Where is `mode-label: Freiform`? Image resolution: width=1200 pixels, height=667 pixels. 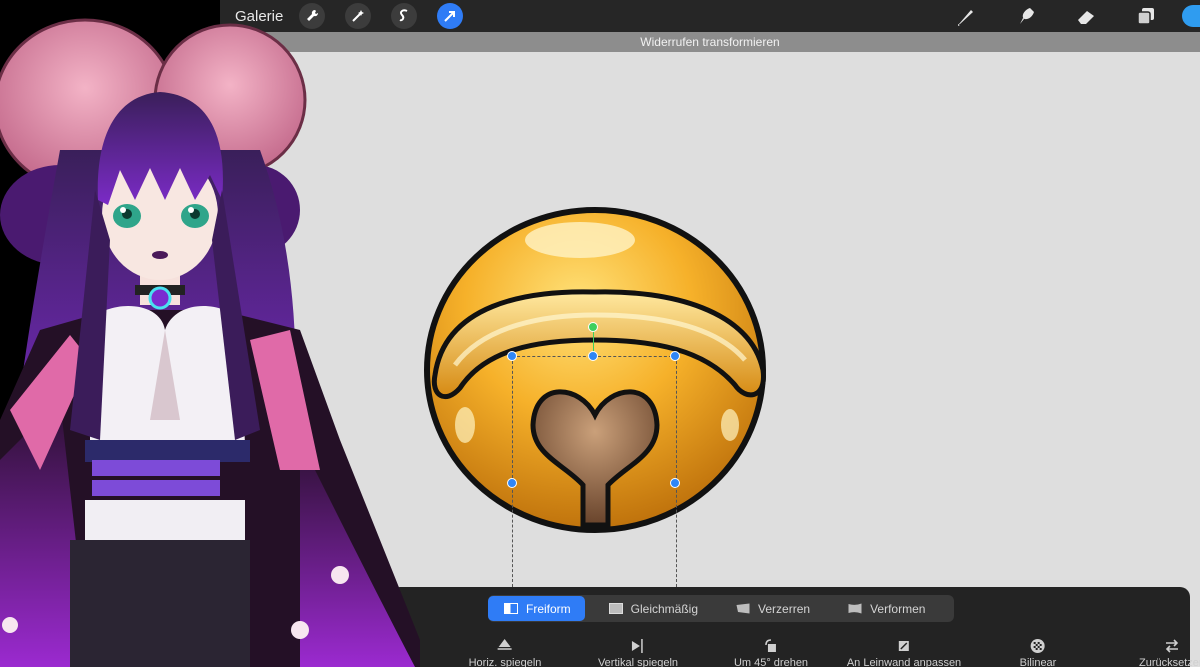
mode-label: Freiform is located at coordinates (548, 608).